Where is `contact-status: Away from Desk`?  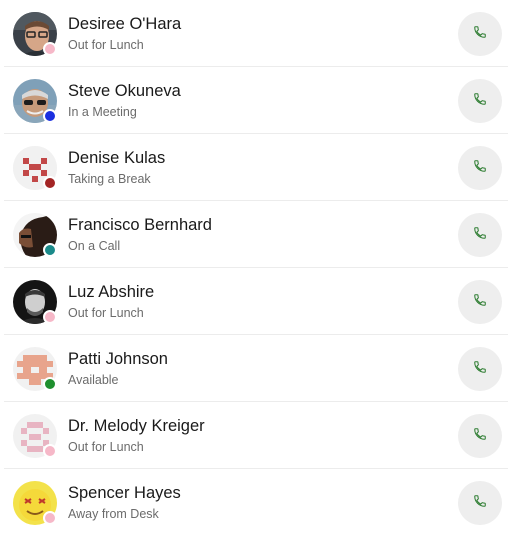
contact-status: Away from Desk is located at coordinates (113, 514).